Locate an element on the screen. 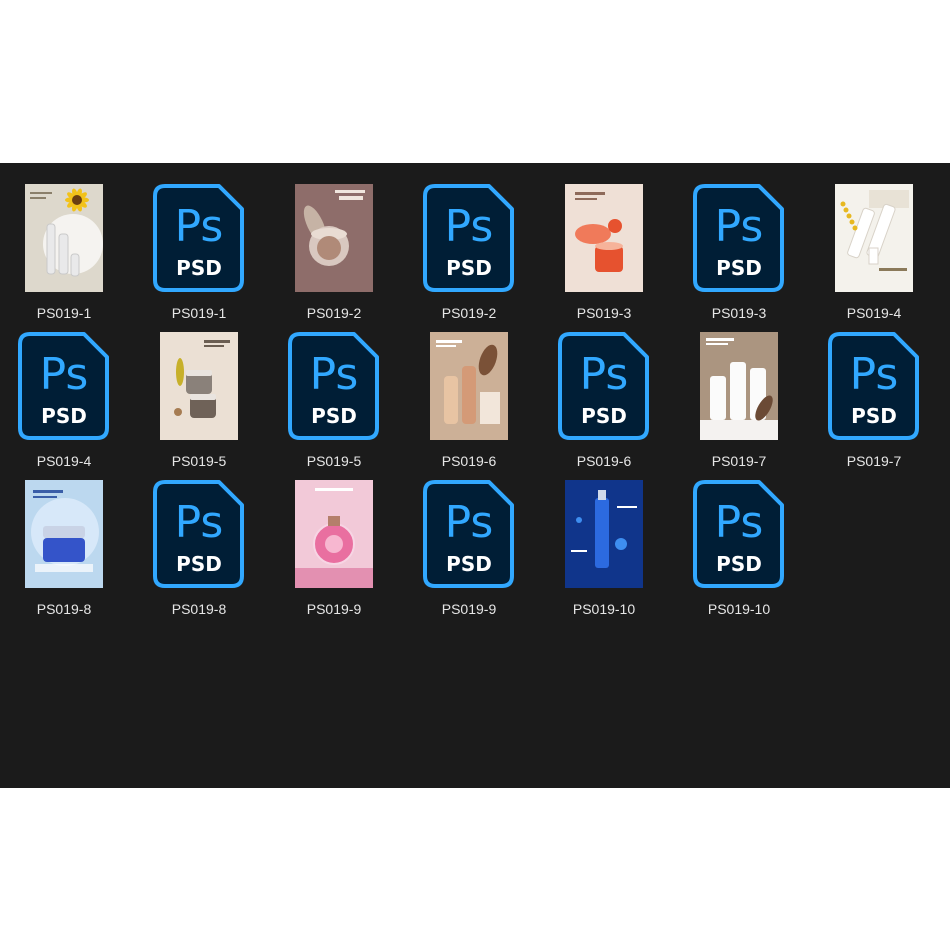 Image resolution: width=950 pixels, height=950 pixels. image-file-item: PS019-4 is located at coordinates (874, 242).